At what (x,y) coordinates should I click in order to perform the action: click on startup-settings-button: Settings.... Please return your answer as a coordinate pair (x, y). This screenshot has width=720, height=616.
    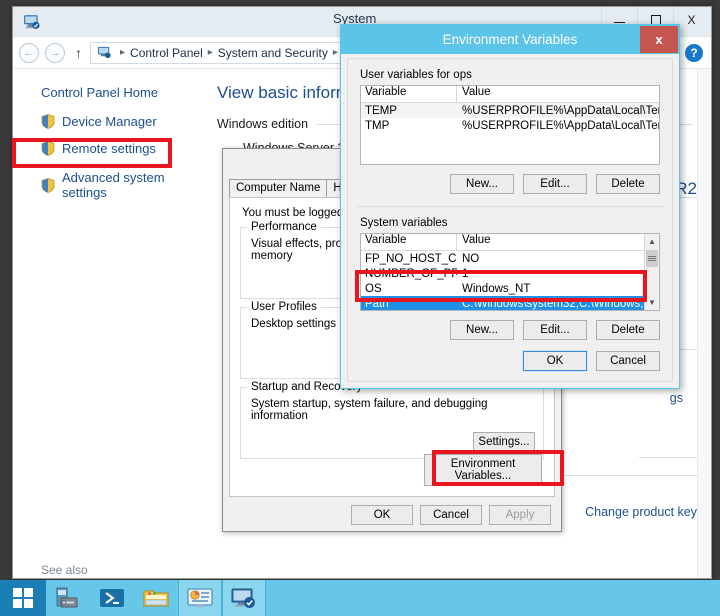
    Looking at the image, I should click on (504, 442).